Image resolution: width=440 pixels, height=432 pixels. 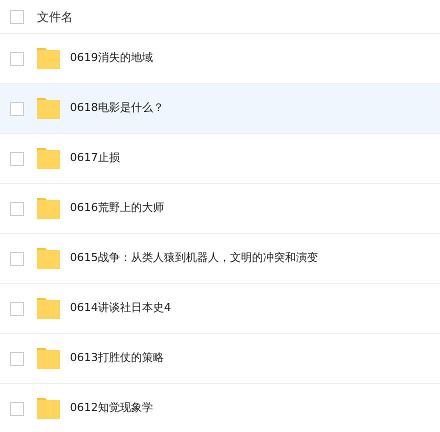 What do you see at coordinates (117, 208) in the screenshot?
I see `file-name: 0616荒野上的大师` at bounding box center [117, 208].